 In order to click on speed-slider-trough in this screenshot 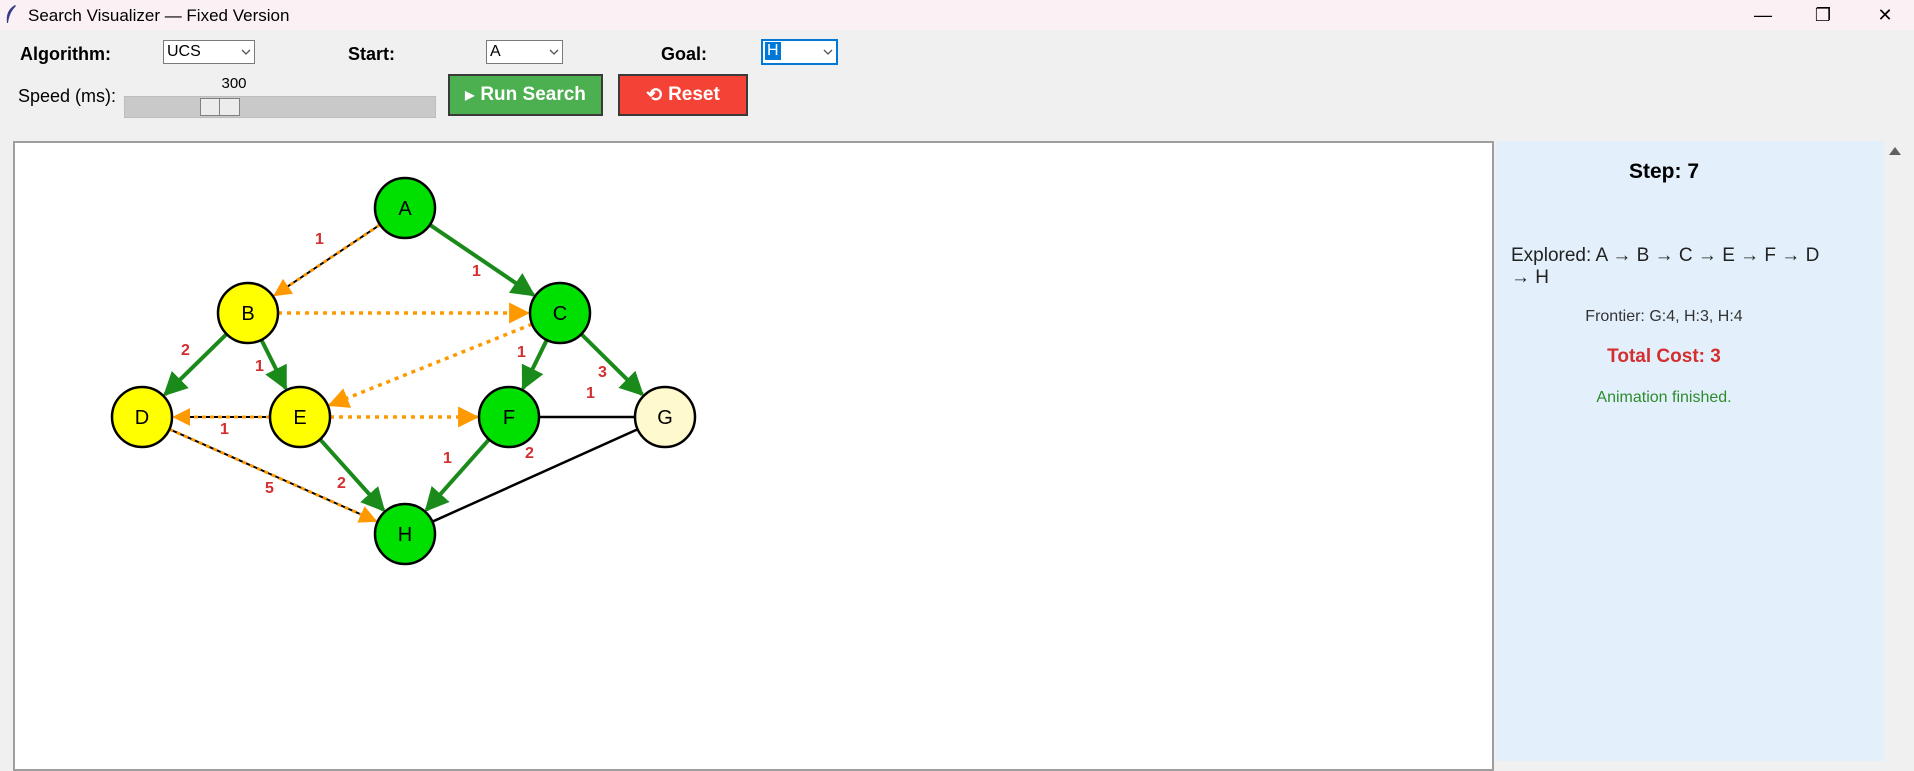, I will do `click(280, 107)`.